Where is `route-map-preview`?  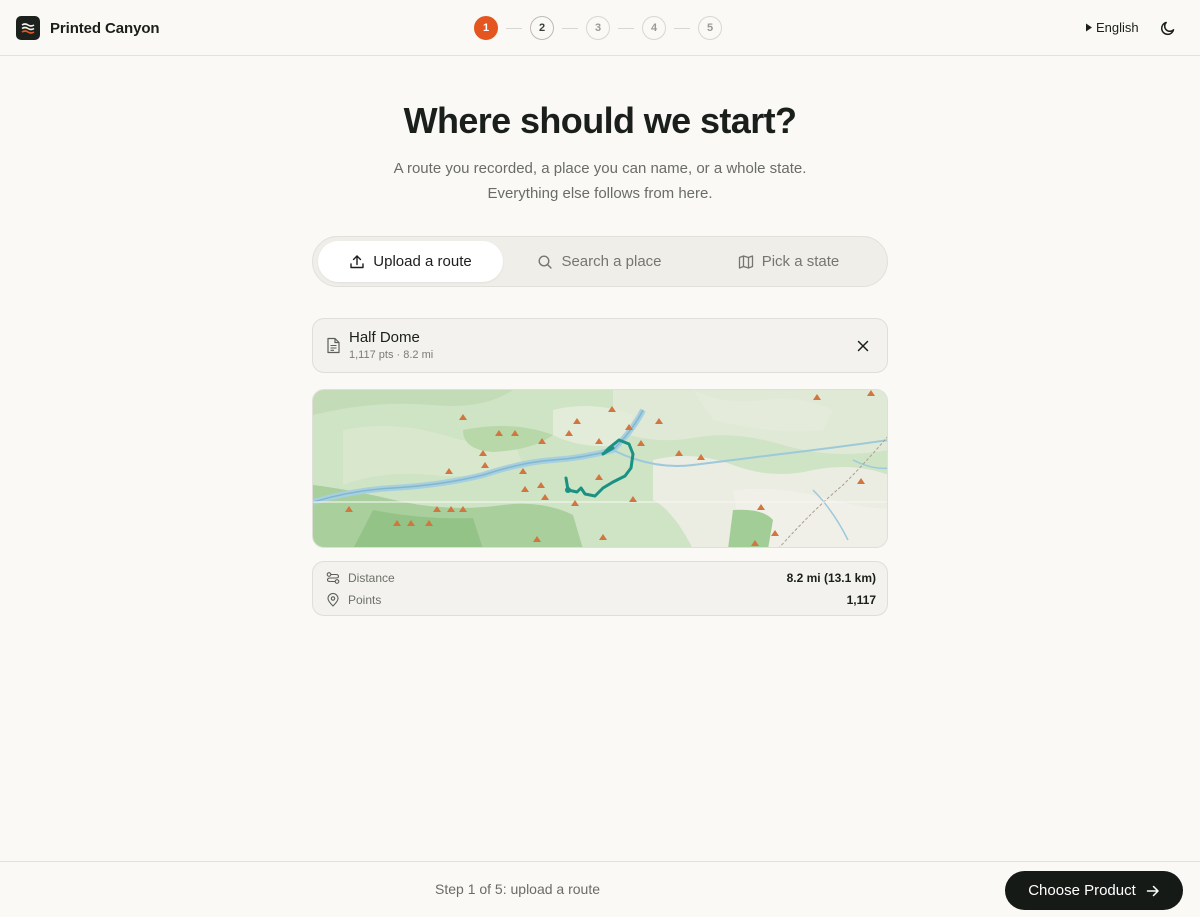 route-map-preview is located at coordinates (600, 468).